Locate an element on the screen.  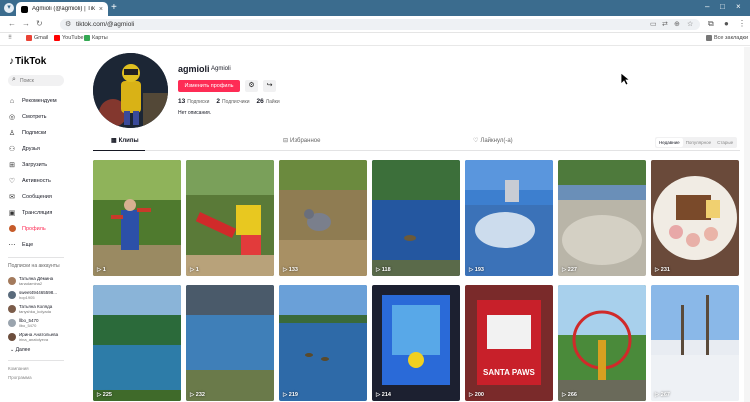
nav-item-more: ⋯ Еще is located at coordinates (21, 245).